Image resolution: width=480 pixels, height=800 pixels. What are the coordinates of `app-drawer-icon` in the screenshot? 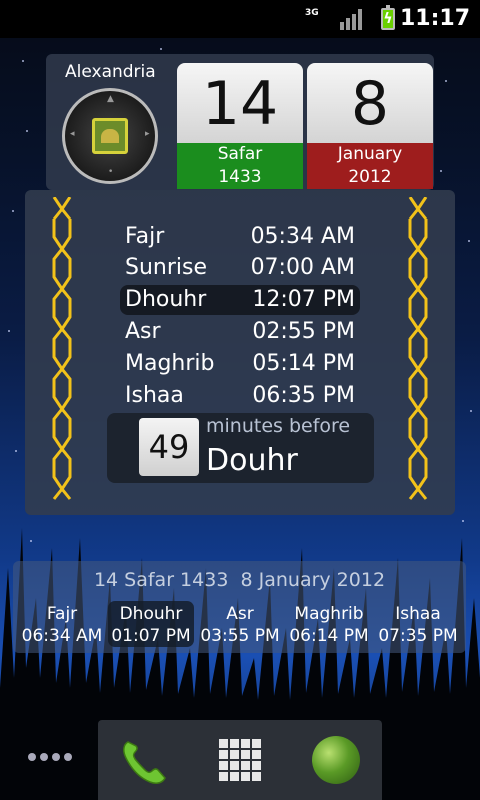 It's located at (240, 760).